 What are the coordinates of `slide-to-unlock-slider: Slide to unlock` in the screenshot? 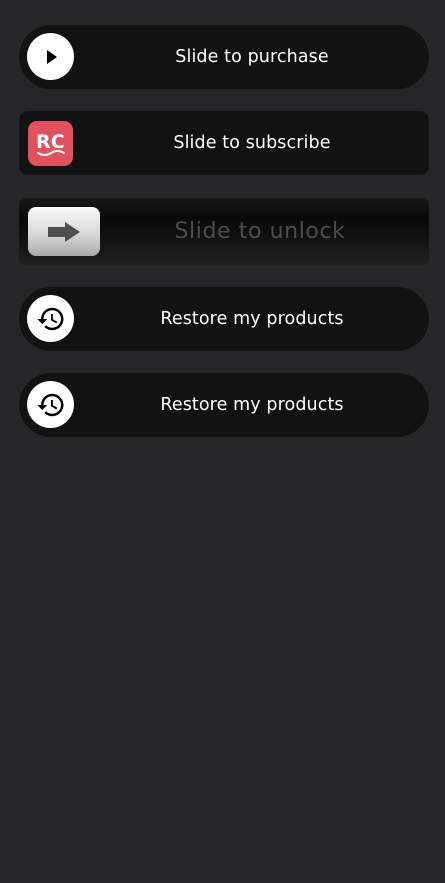 It's located at (224, 231).